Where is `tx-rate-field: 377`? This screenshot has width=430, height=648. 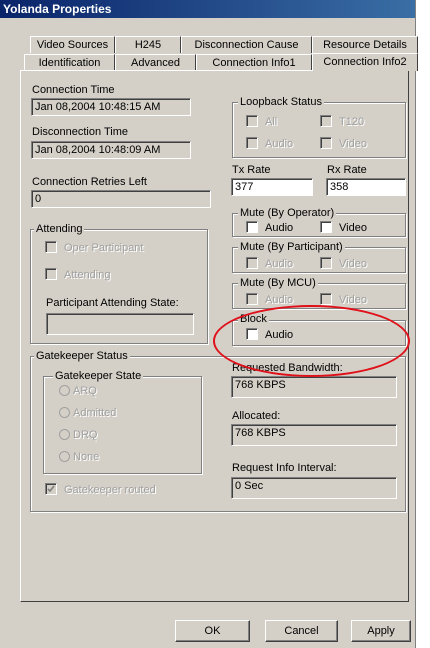 tx-rate-field: 377 is located at coordinates (272, 187).